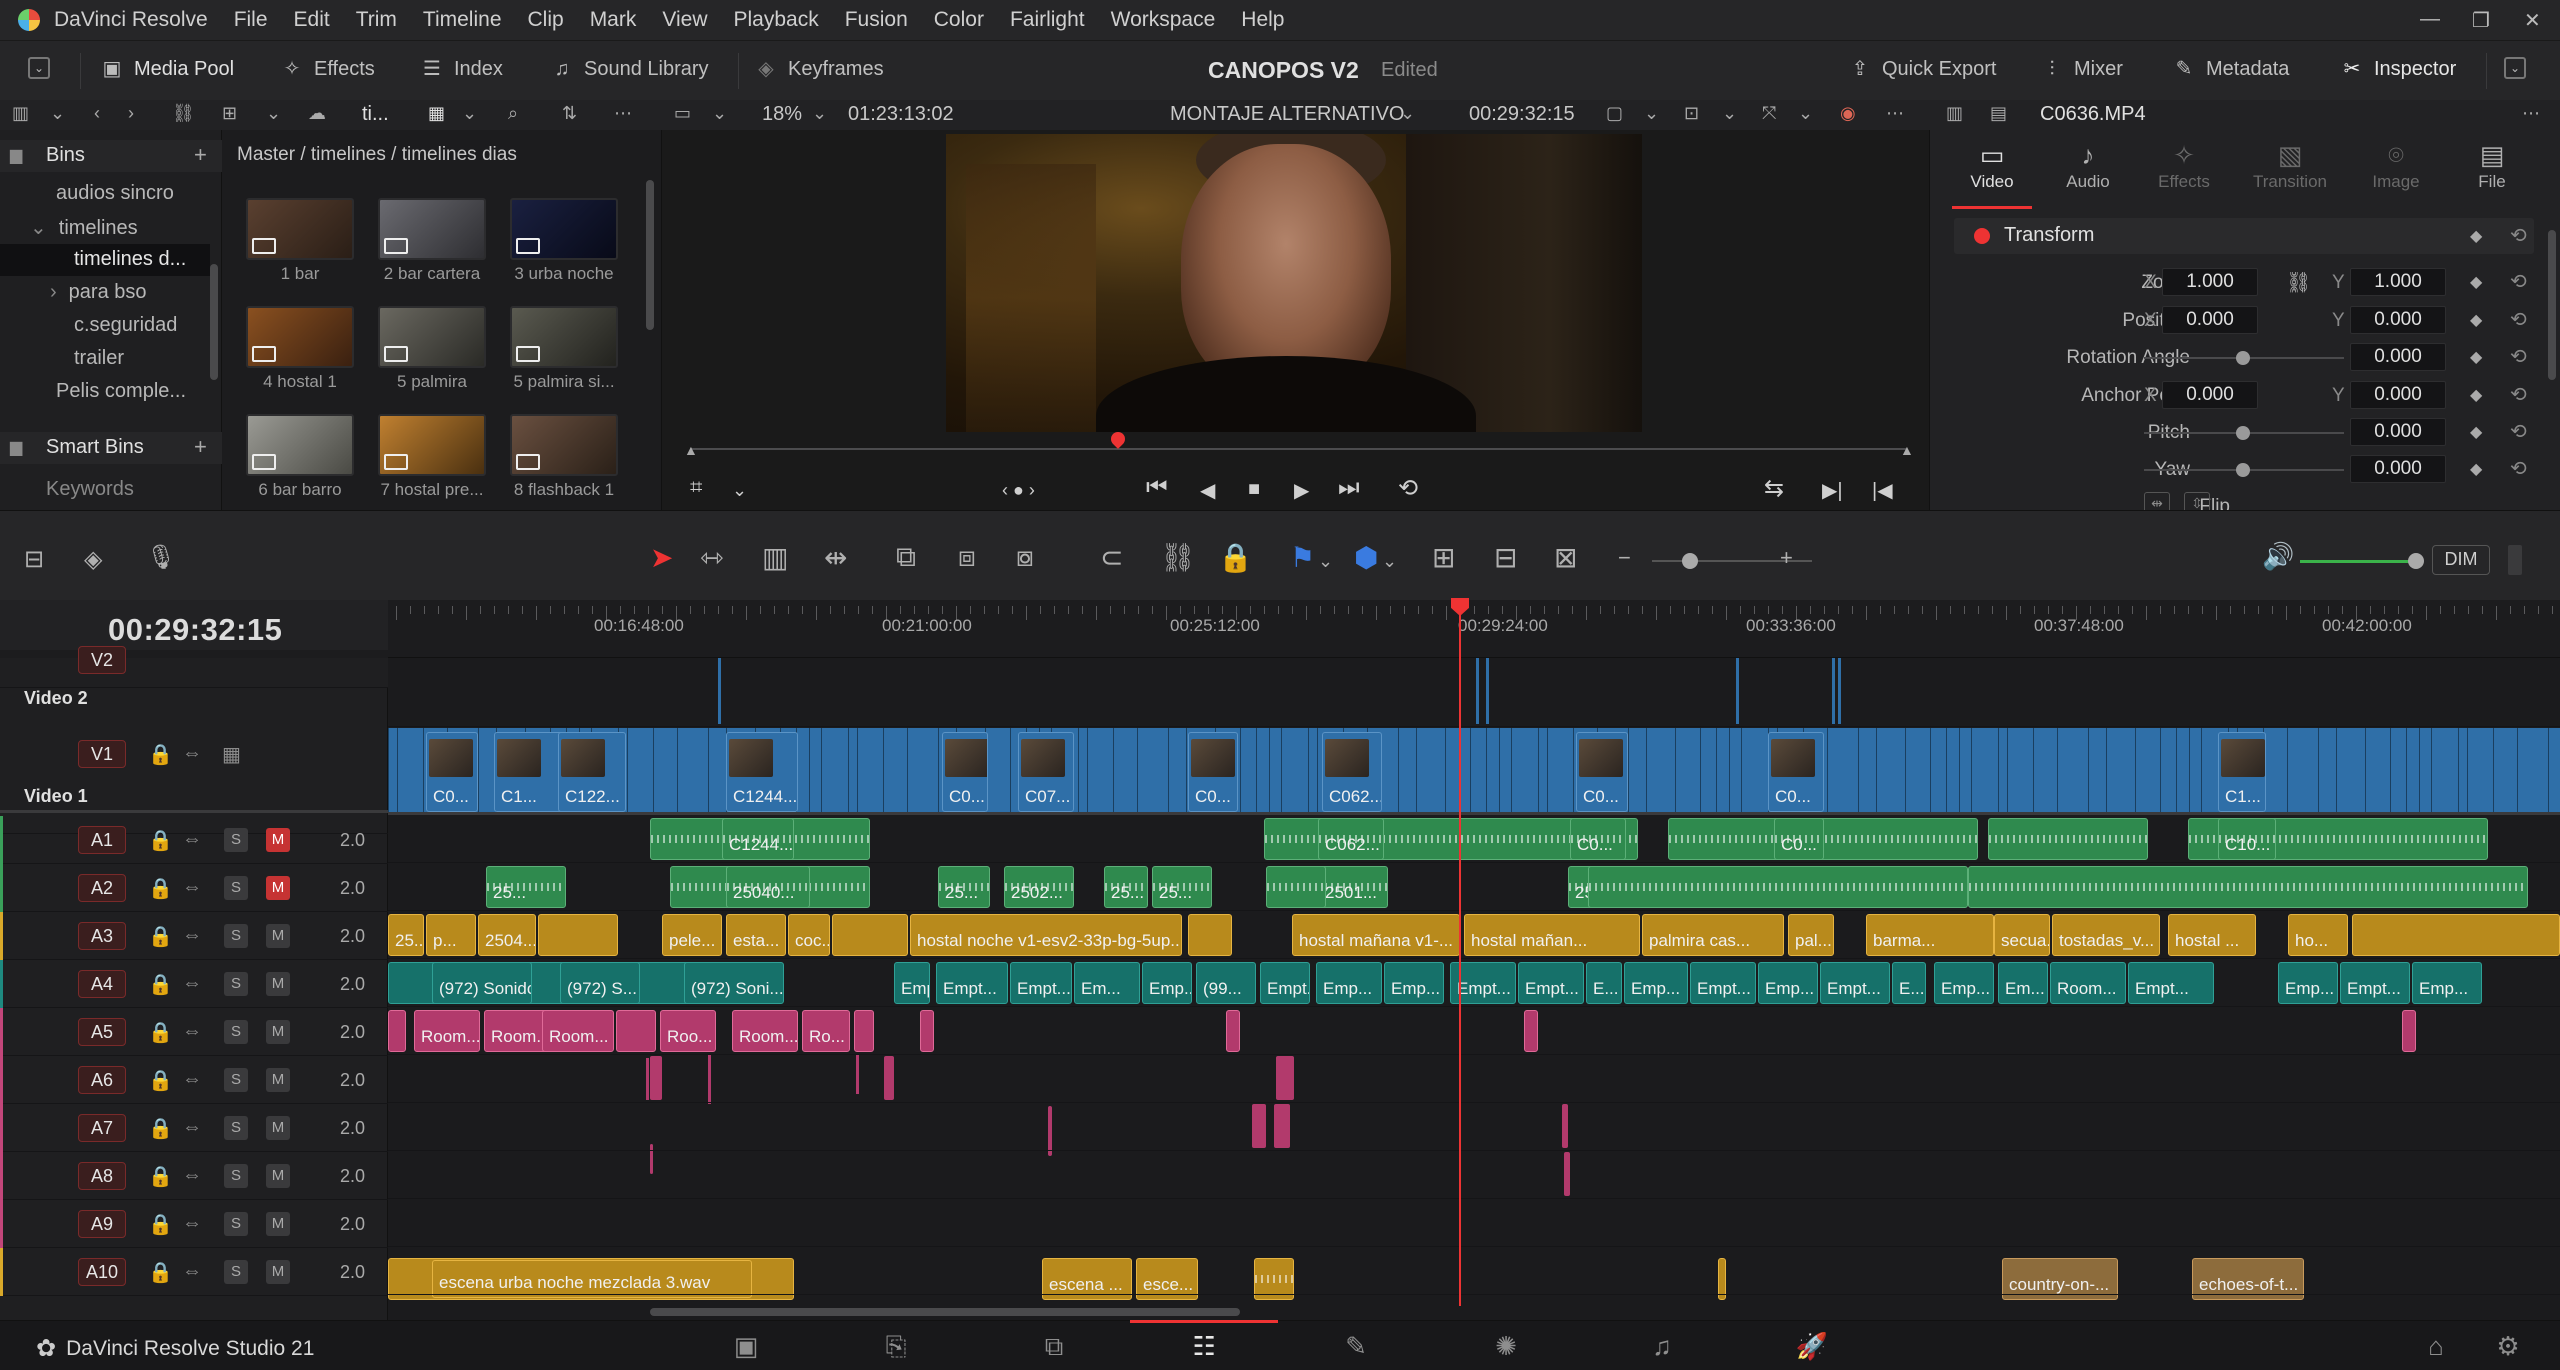 This screenshot has height=1370, width=2560. Describe the element at coordinates (1737, 691) in the screenshot. I see `v2-clip-sliver` at that location.